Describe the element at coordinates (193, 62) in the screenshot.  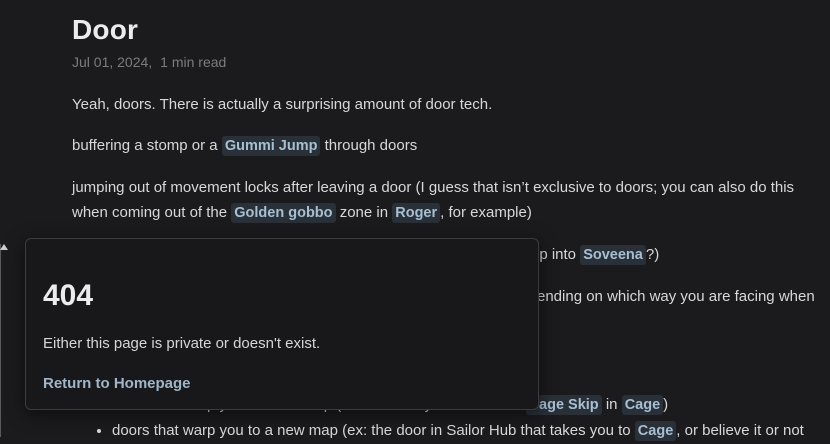
I see `read-time: 1 min read` at that location.